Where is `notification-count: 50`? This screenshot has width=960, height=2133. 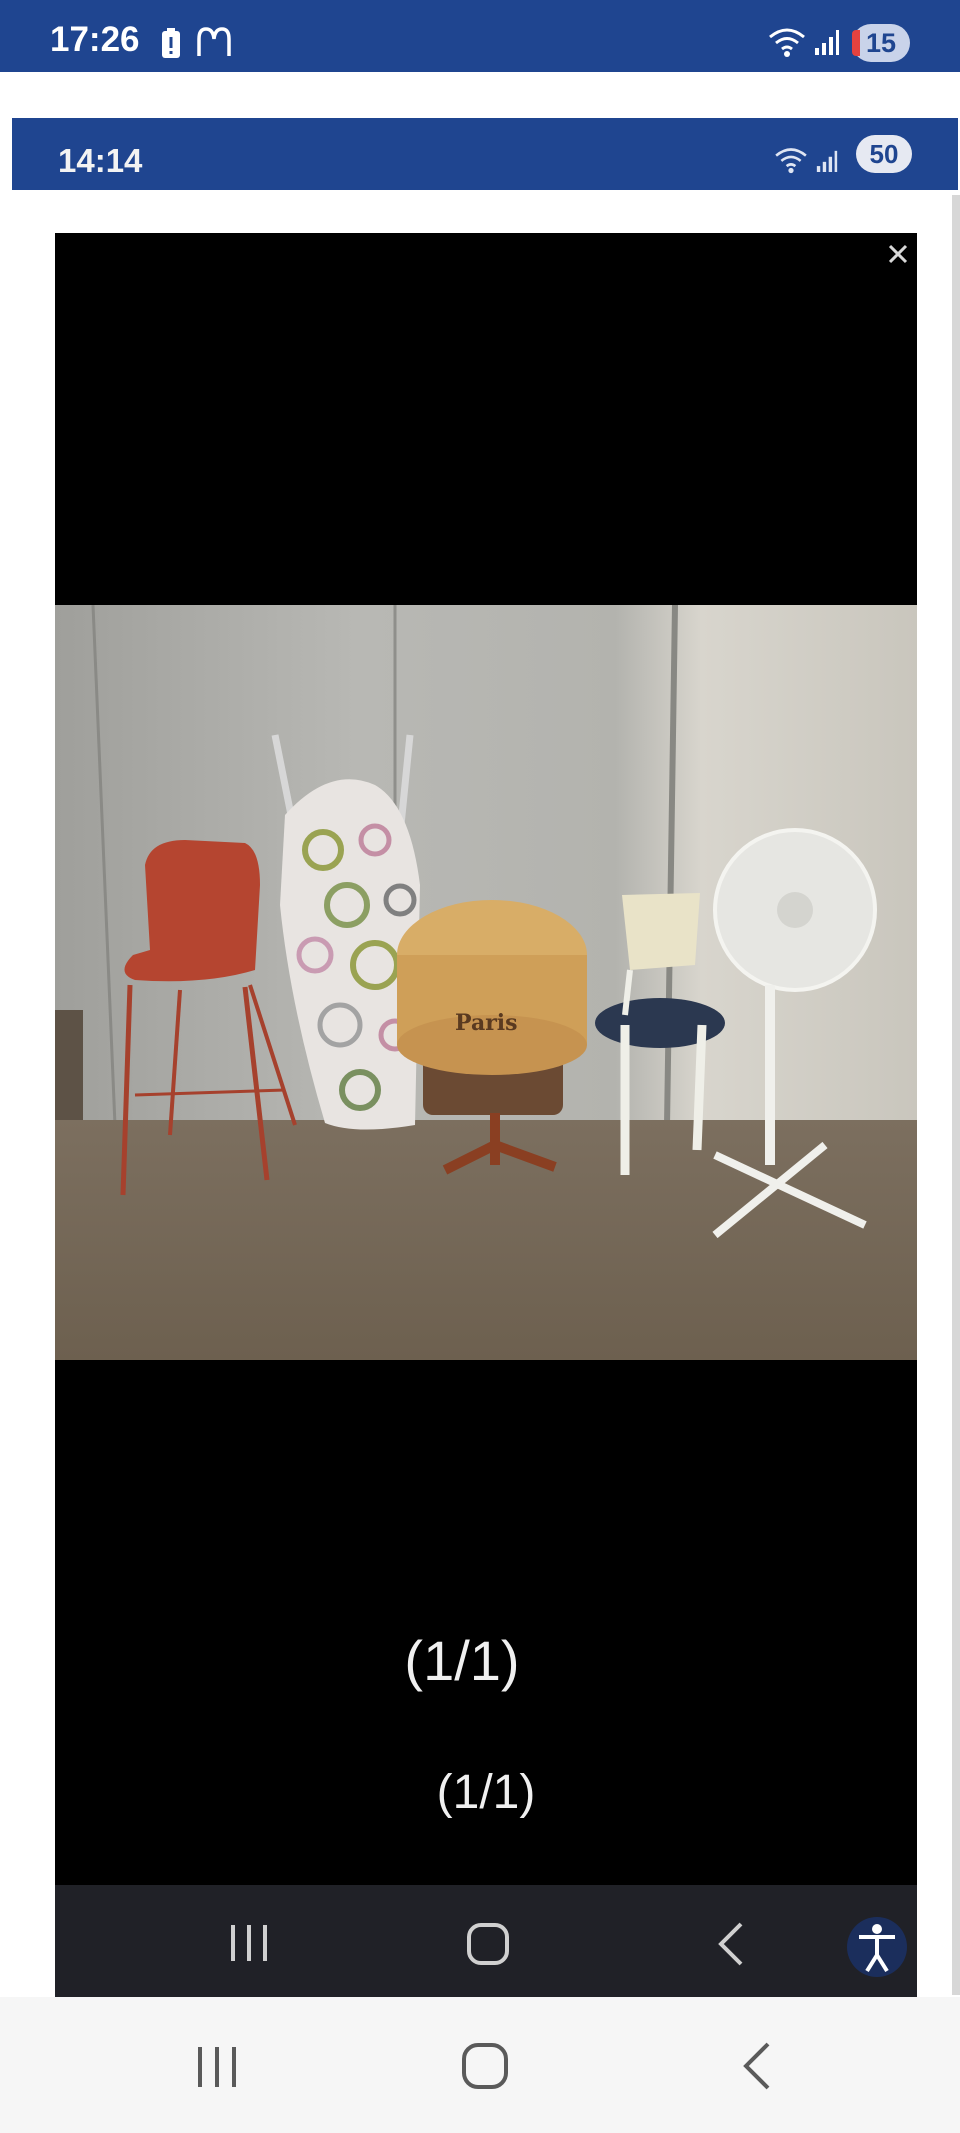
notification-count: 50 is located at coordinates (884, 154).